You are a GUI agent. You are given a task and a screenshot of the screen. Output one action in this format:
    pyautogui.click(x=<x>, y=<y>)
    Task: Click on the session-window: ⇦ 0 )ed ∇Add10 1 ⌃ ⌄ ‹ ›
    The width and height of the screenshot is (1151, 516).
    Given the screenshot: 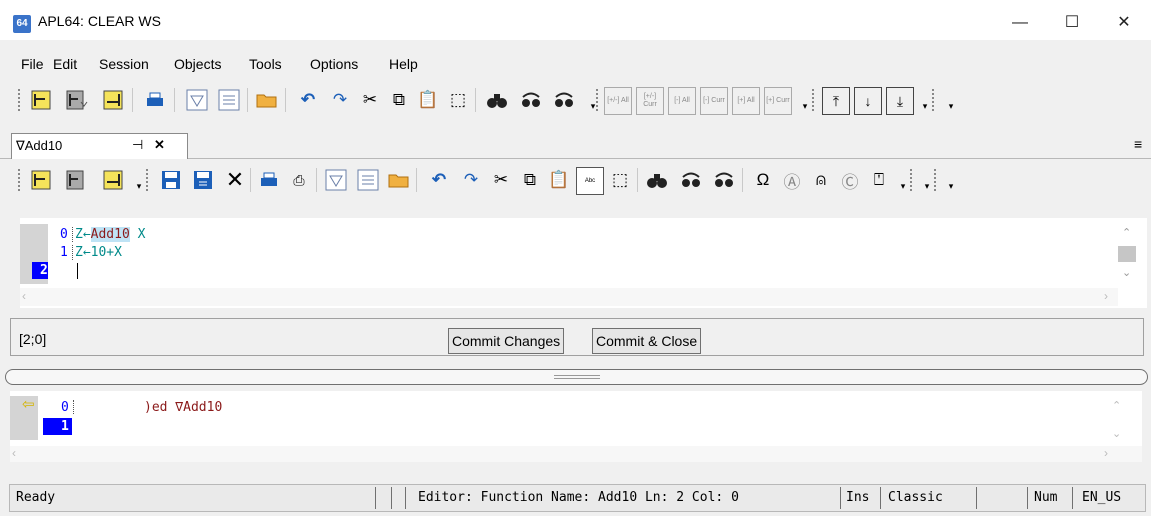 What is the action you would take?
    pyautogui.click(x=576, y=426)
    